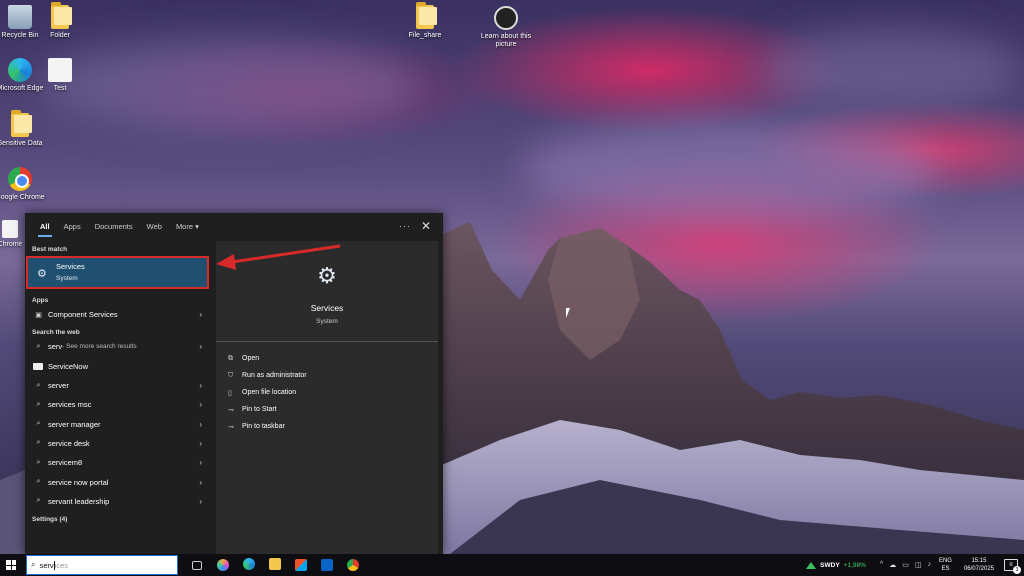 Image resolution: width=1024 pixels, height=576 pixels. What do you see at coordinates (327, 275) in the screenshot?
I see `gear-icon: ⚙` at bounding box center [327, 275].